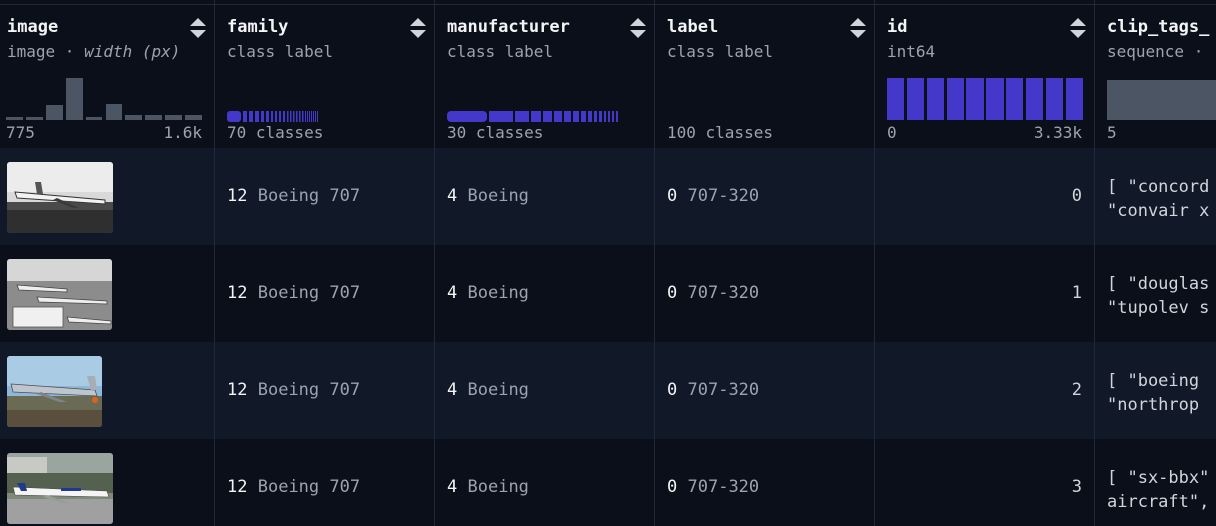 This screenshot has height=526, width=1216. What do you see at coordinates (985, 196) in the screenshot?
I see `id-cell: 0` at bounding box center [985, 196].